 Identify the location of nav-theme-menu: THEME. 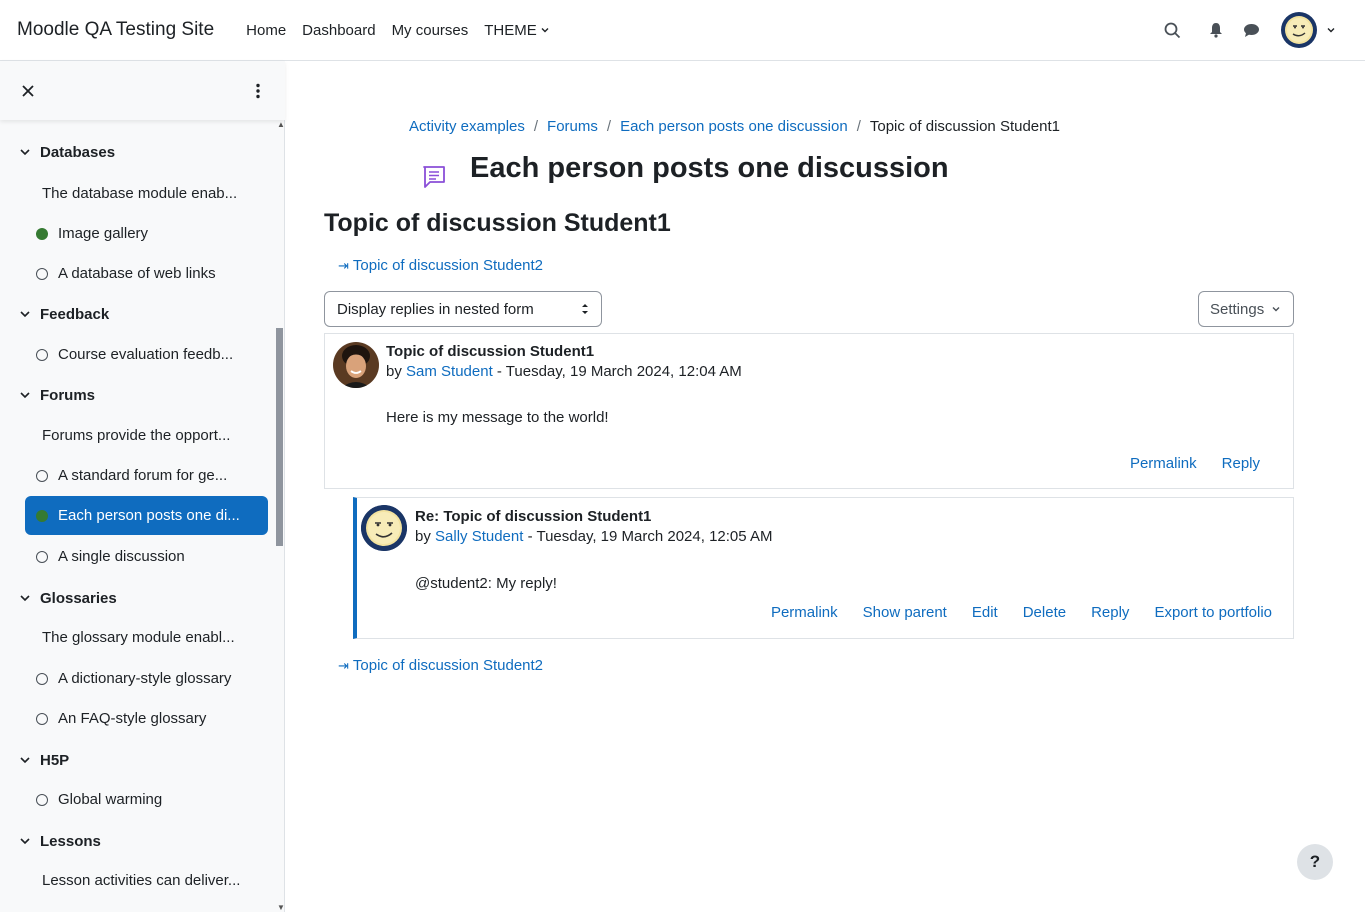
(517, 30).